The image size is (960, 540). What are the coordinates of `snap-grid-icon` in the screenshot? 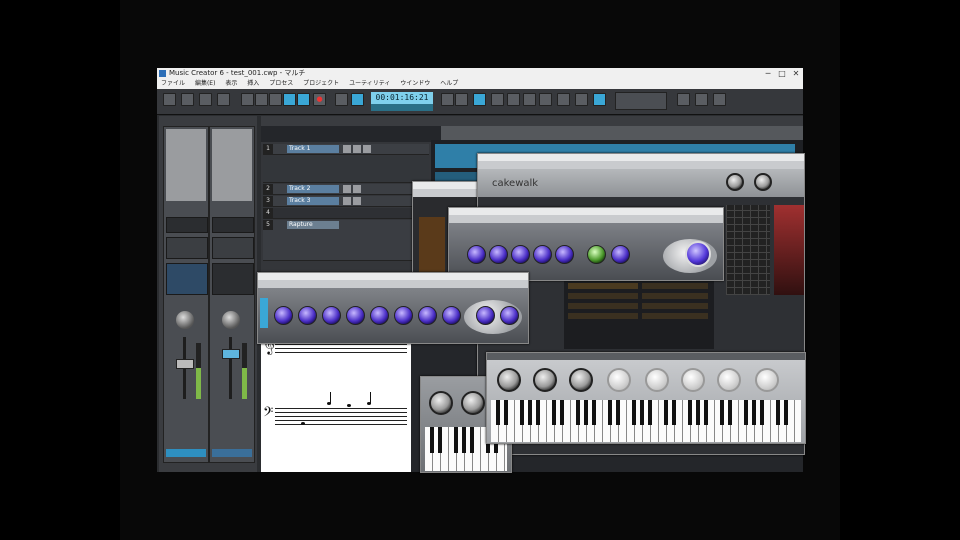 It's located at (599, 99).